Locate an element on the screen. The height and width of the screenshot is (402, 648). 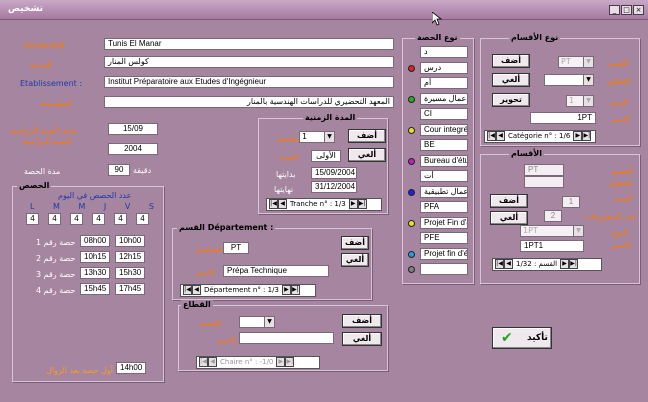
cls-add-button: أضف is located at coordinates (509, 201).